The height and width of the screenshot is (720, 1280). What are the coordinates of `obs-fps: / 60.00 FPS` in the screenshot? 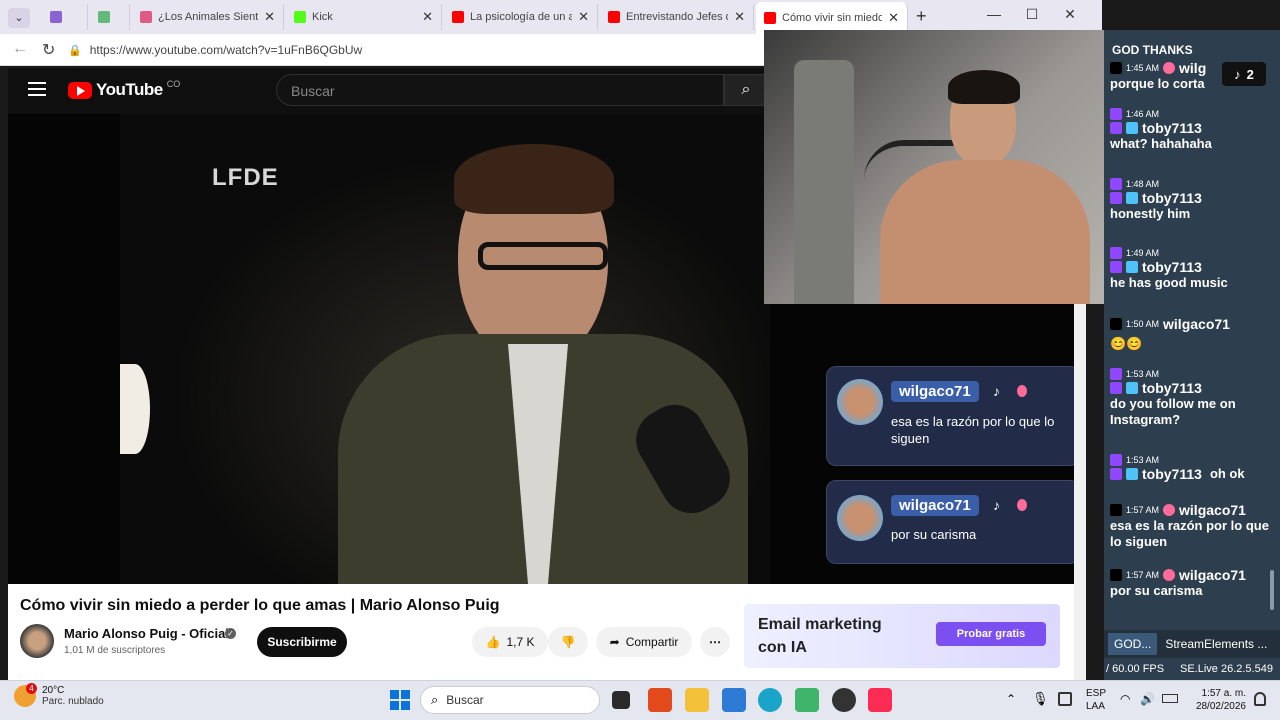 It's located at (1135, 669).